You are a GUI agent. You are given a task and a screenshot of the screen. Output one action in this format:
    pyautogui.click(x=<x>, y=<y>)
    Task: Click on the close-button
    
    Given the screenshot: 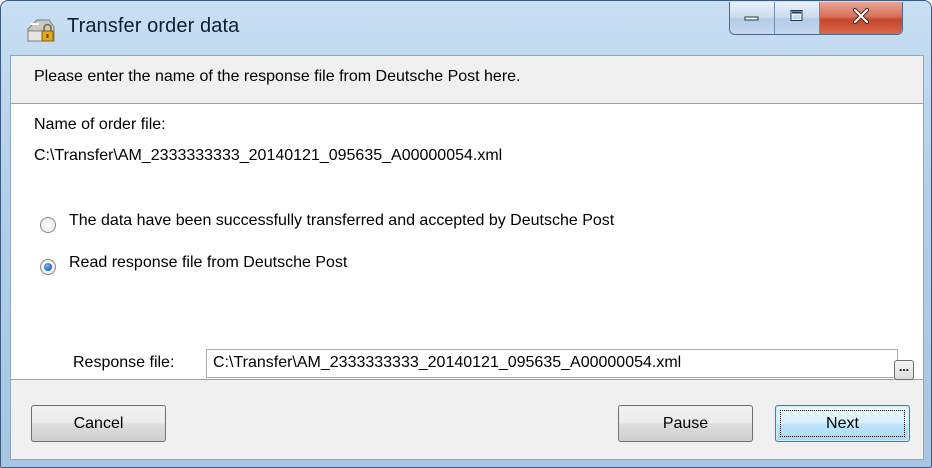 What is the action you would take?
    pyautogui.click(x=861, y=18)
    